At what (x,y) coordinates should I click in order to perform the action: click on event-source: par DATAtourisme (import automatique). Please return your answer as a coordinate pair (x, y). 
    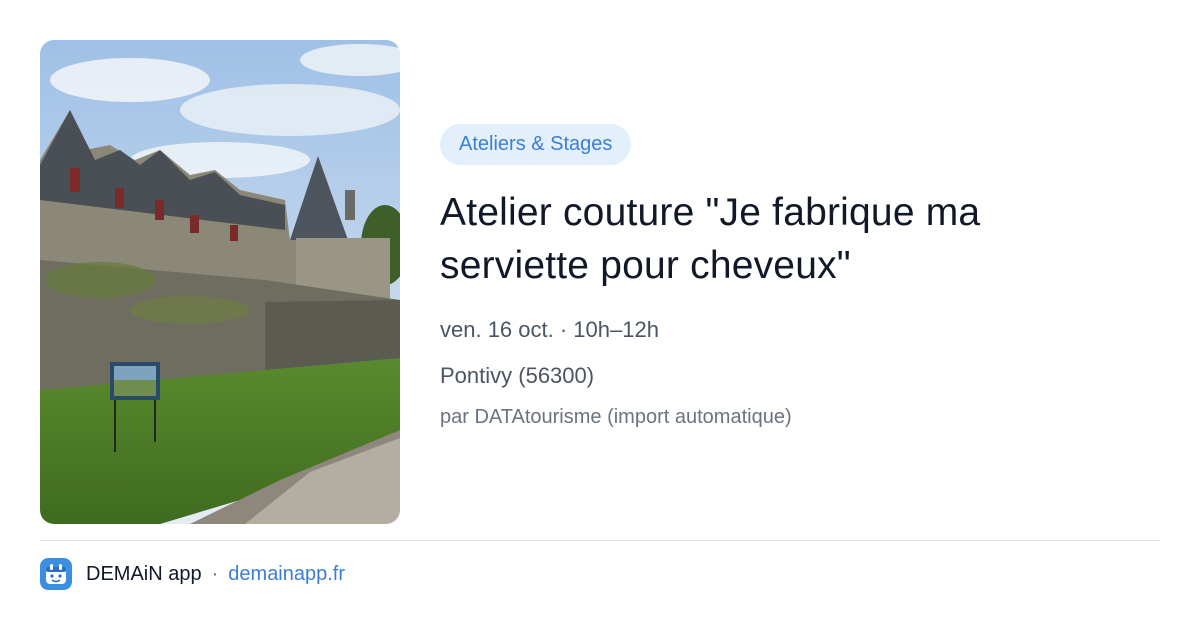
    Looking at the image, I should click on (616, 417).